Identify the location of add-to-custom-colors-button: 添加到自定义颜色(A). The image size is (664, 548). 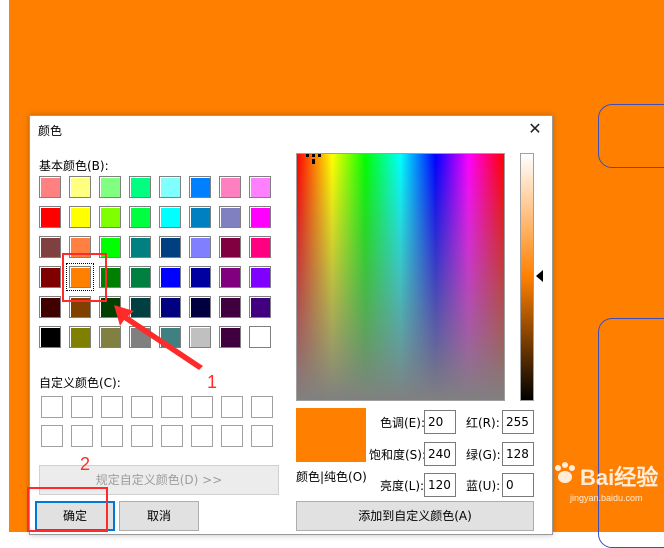
(415, 516).